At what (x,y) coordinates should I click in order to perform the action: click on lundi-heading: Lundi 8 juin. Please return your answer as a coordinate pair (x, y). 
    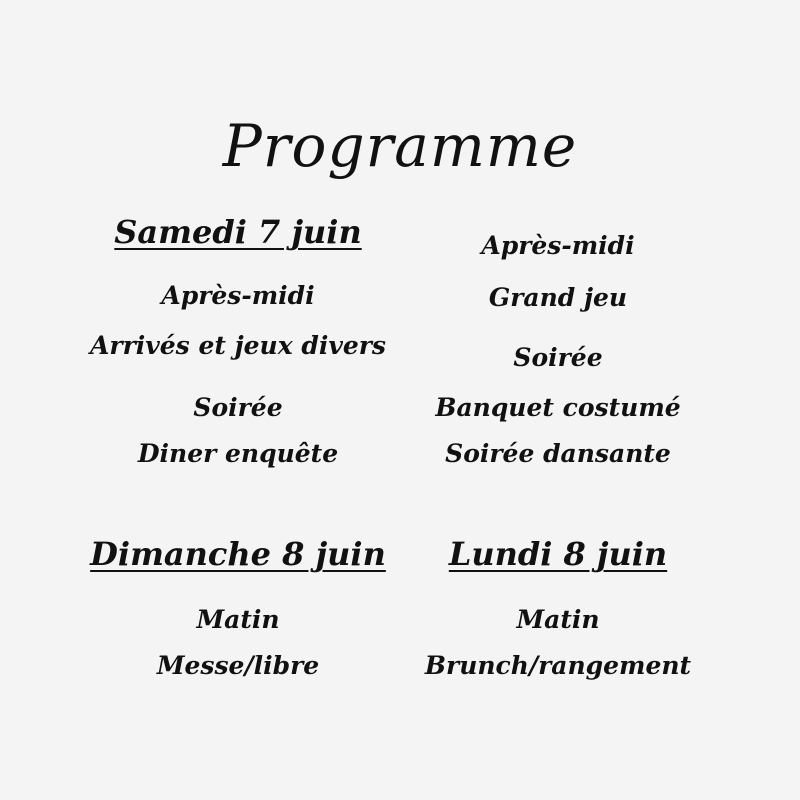
    Looking at the image, I should click on (558, 554).